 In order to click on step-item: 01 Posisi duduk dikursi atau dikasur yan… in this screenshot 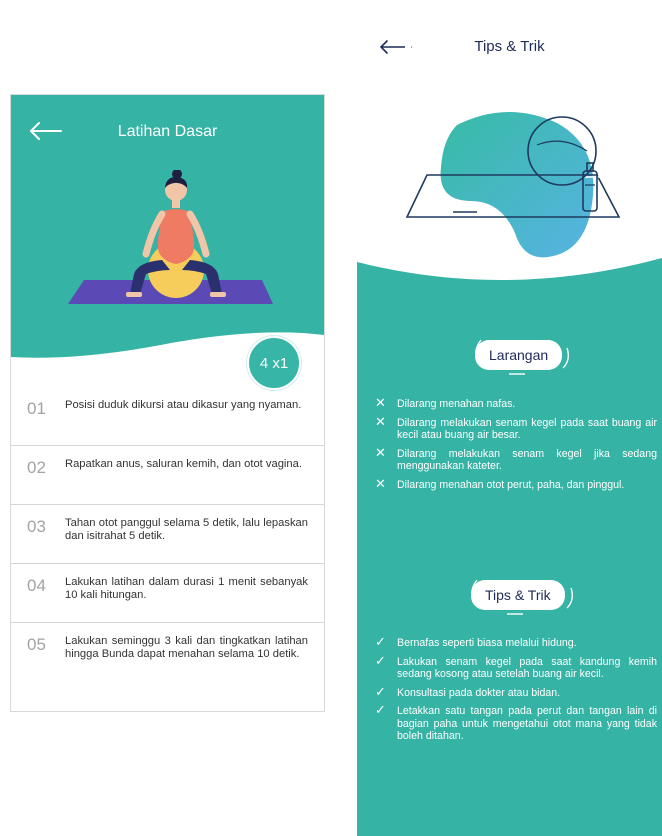, I will do `click(167, 416)`.